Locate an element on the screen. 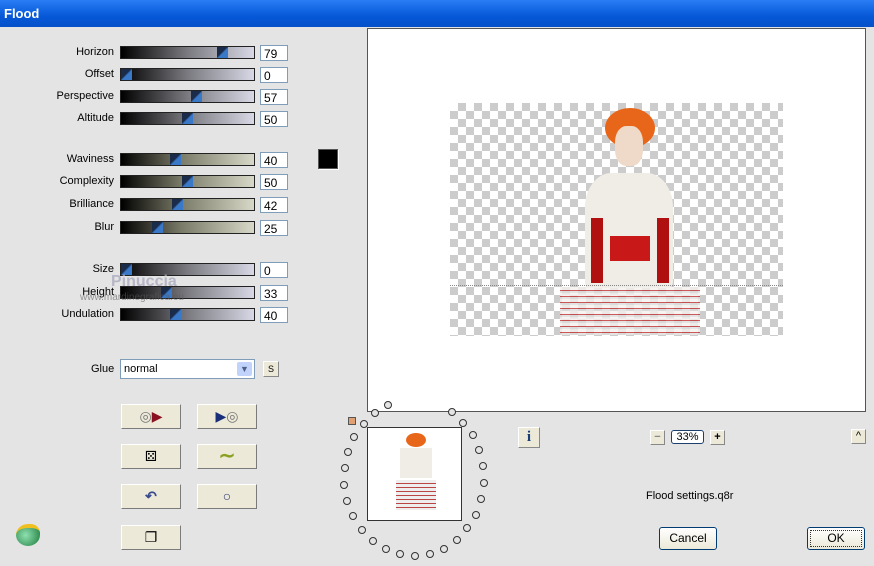  slider-horizon is located at coordinates (187, 52).